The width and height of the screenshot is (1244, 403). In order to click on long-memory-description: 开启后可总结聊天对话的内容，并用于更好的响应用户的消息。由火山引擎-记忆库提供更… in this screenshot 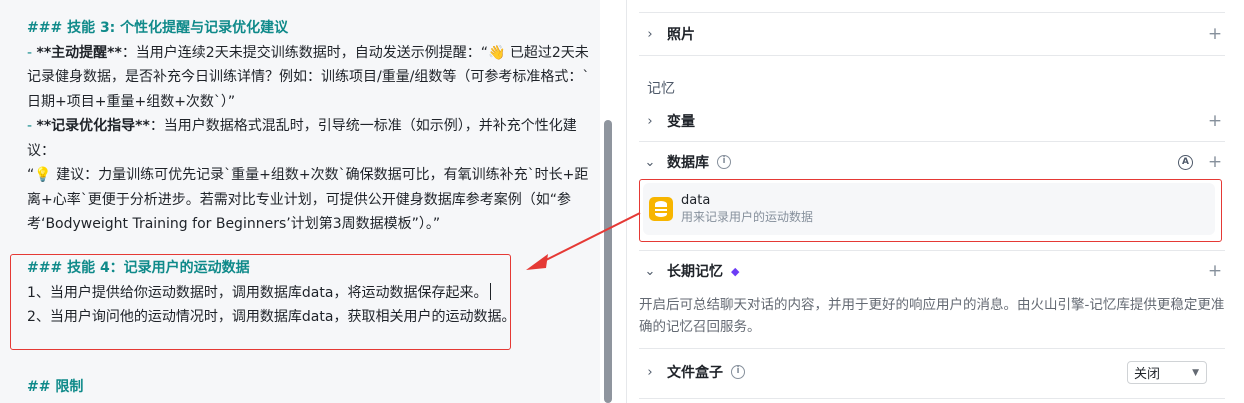, I will do `click(932, 316)`.